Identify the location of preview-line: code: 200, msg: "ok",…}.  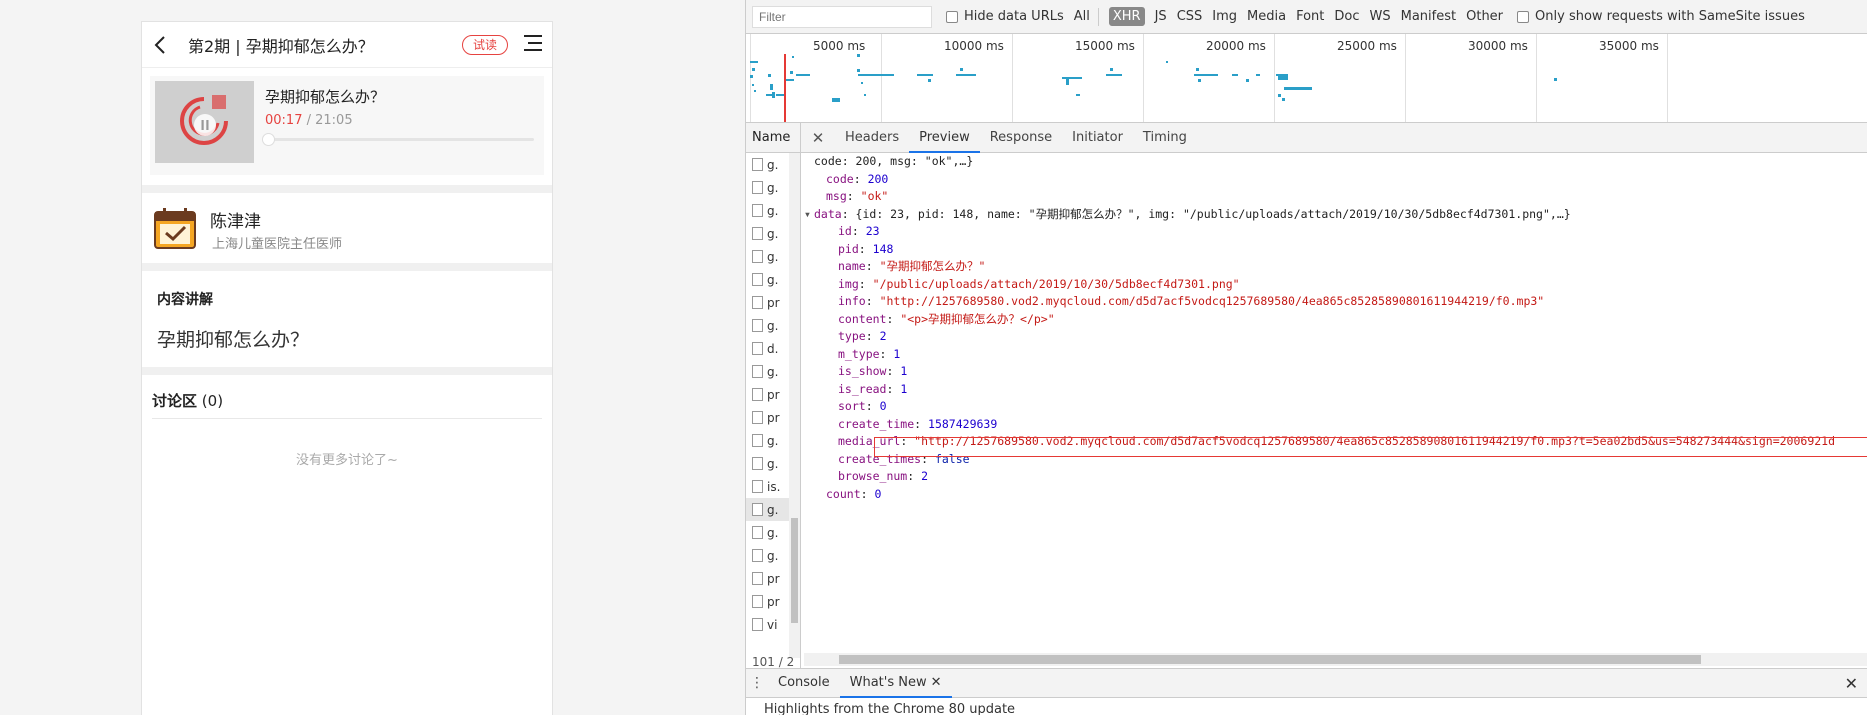
(1335, 162).